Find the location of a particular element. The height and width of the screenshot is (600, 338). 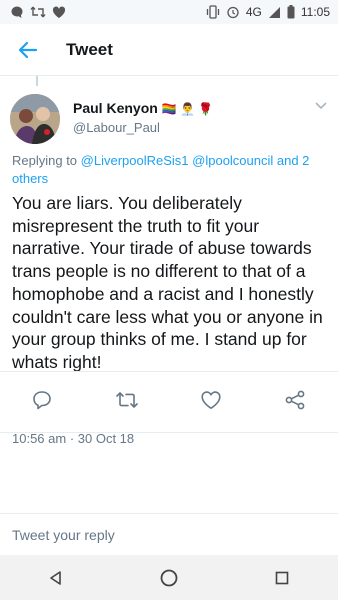

tweet-menu-button is located at coordinates (321, 107).